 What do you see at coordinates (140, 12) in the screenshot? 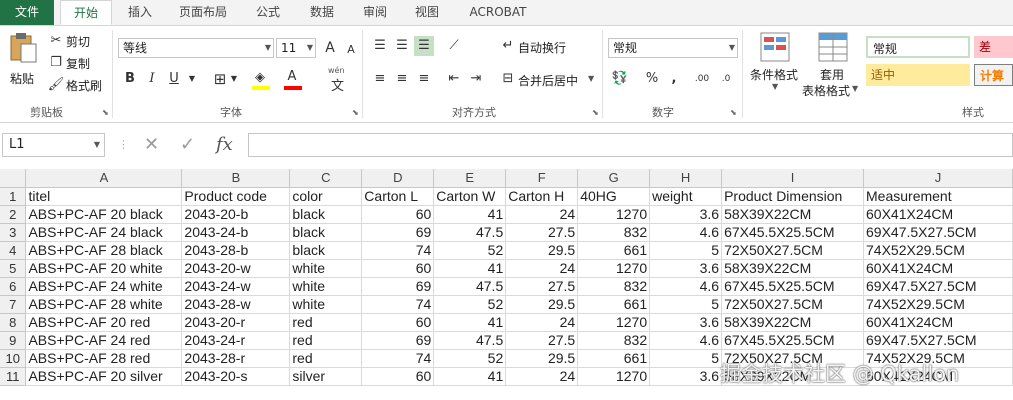
I see `tab-insert: 插入` at bounding box center [140, 12].